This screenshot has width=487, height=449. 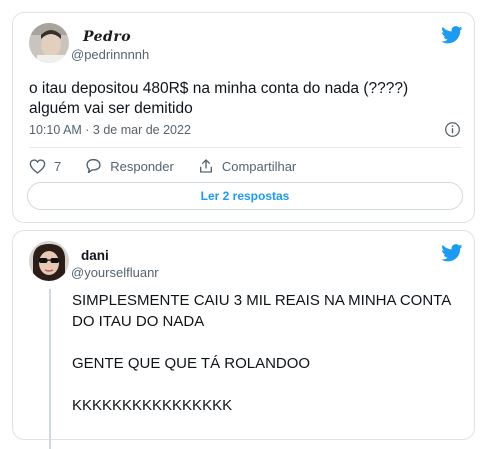 What do you see at coordinates (205, 166) in the screenshot?
I see `share-upload-icon` at bounding box center [205, 166].